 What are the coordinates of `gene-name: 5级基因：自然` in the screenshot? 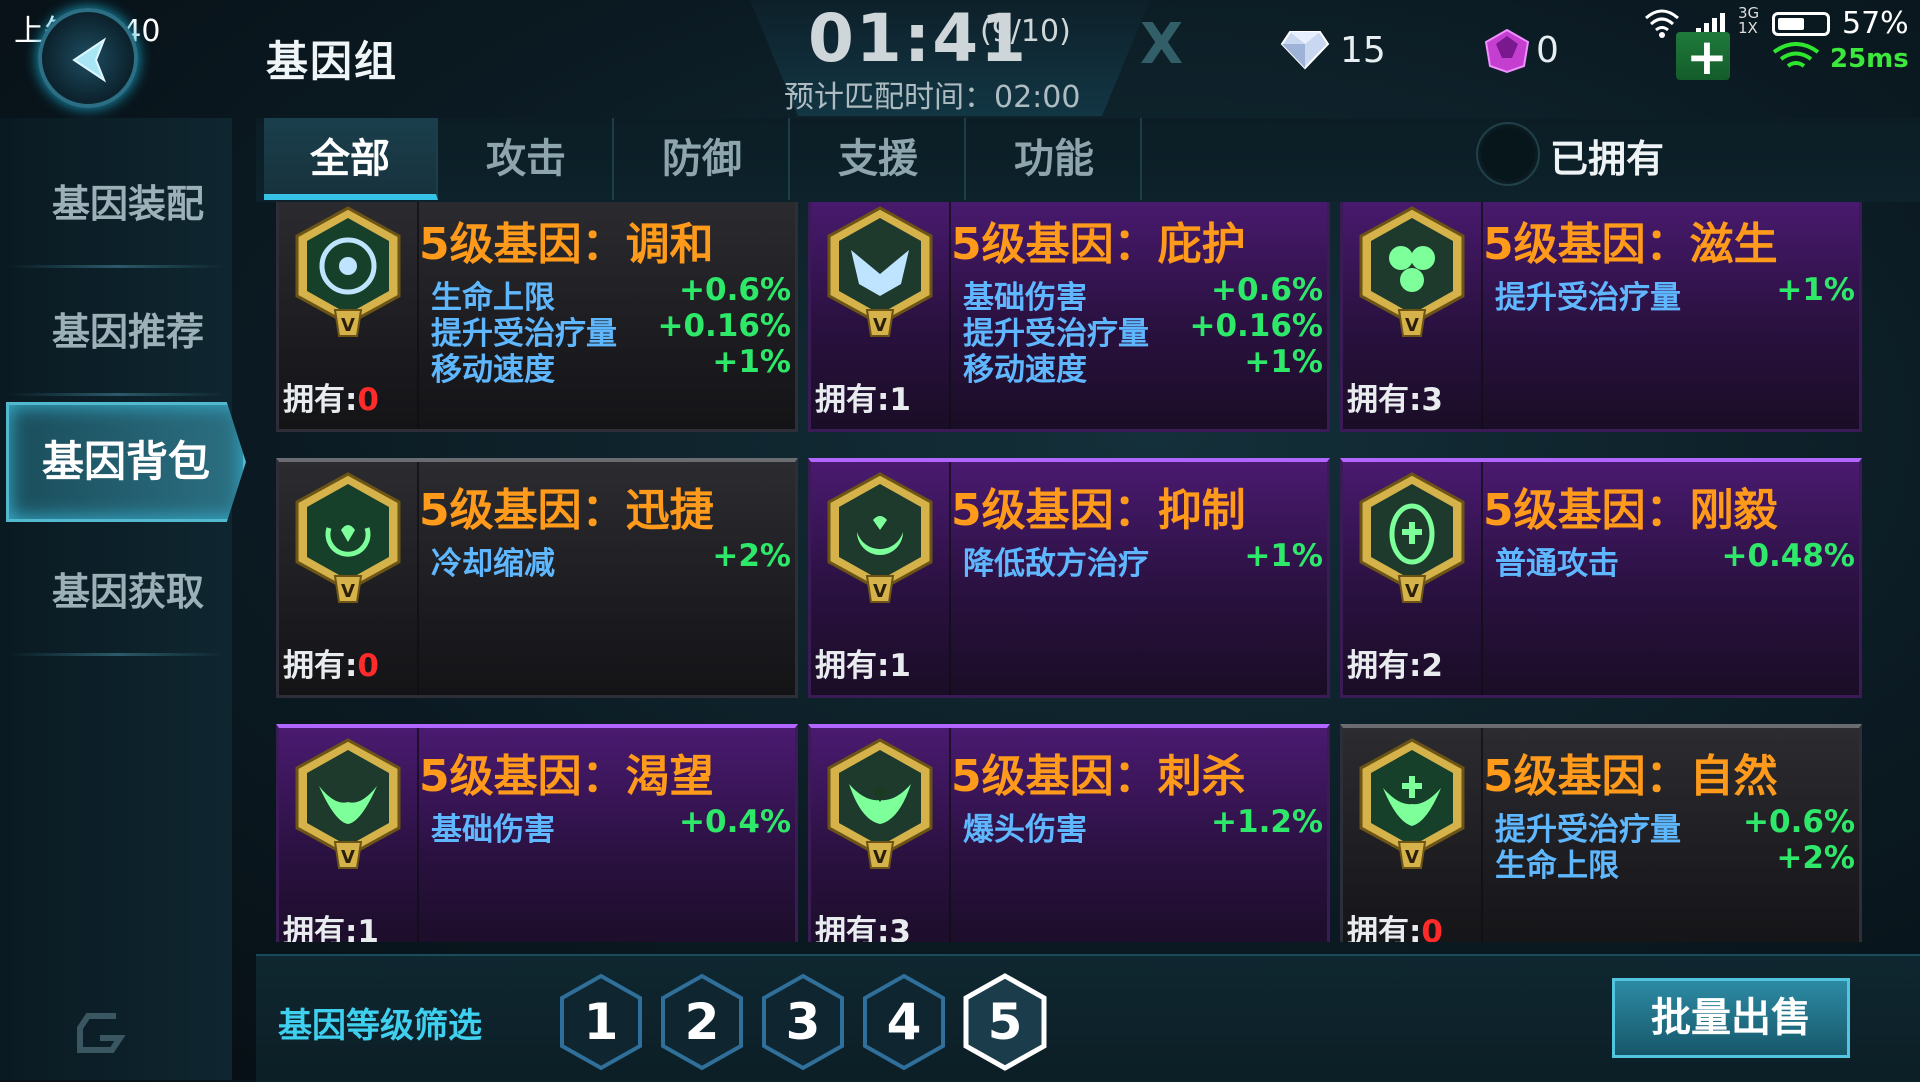 It's located at (1630, 776).